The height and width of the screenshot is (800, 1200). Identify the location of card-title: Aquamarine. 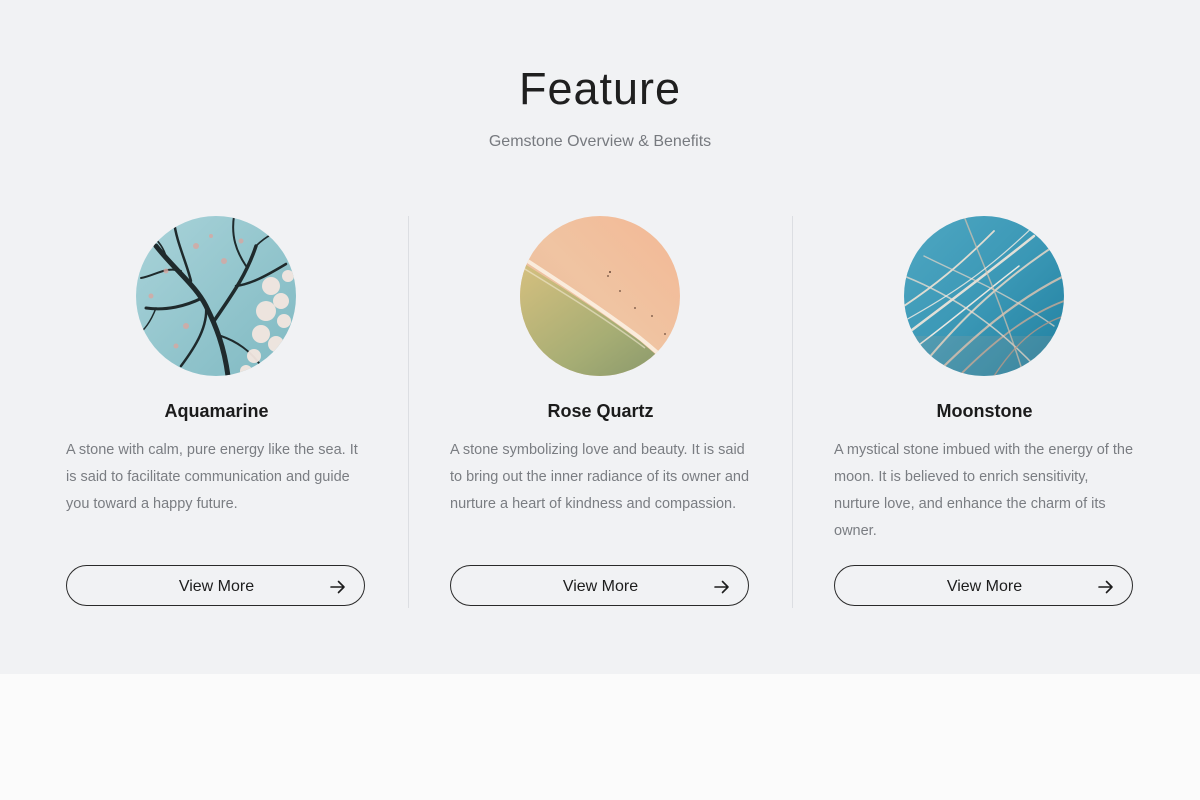
(216, 411).